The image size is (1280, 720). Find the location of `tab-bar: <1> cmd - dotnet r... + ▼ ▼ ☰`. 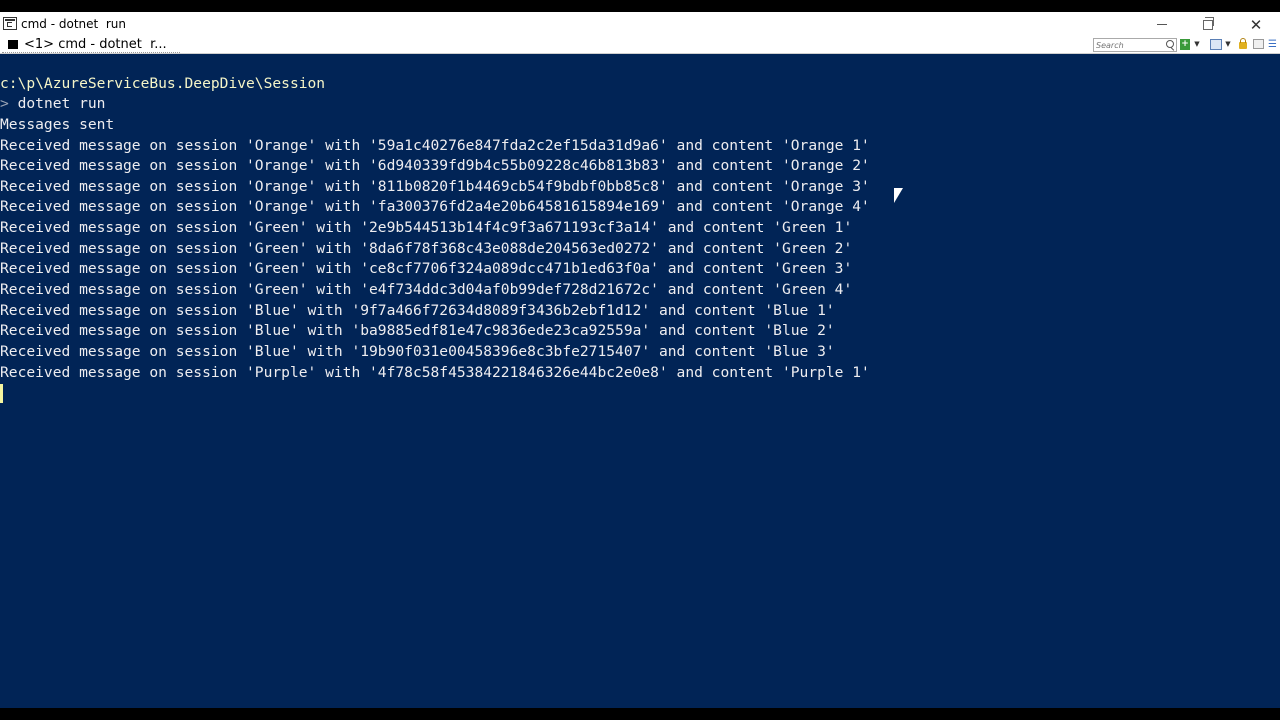

tab-bar: <1> cmd - dotnet r... + ▼ ▼ ☰ is located at coordinates (640, 45).